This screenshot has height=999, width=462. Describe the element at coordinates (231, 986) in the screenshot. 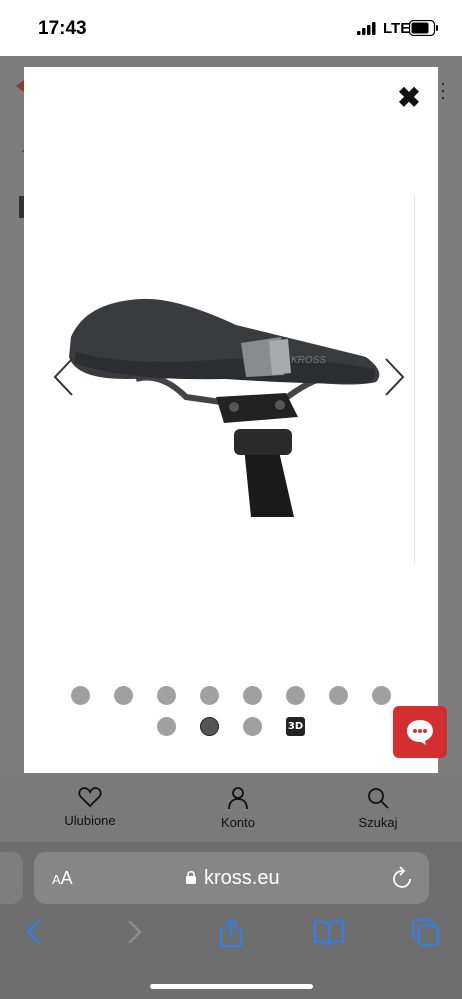

I see `home-indicator` at that location.